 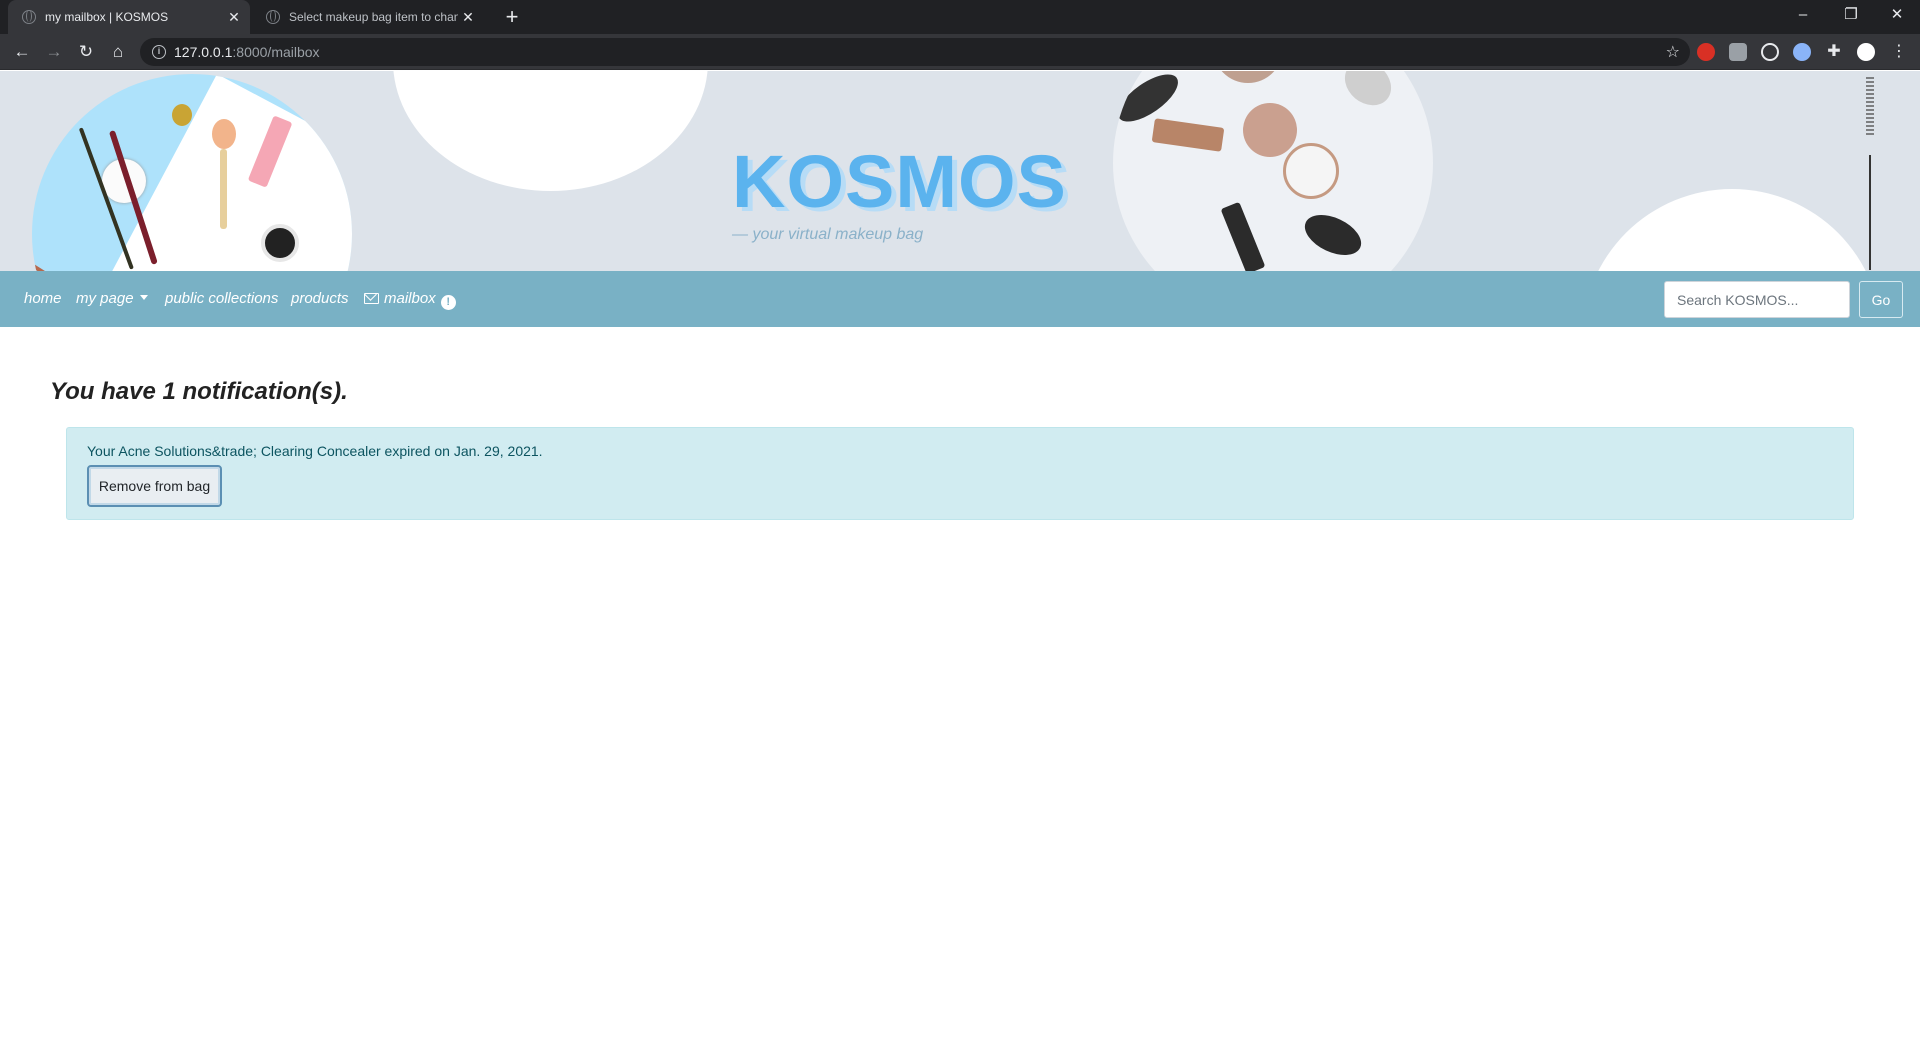 What do you see at coordinates (118, 52) in the screenshot?
I see `home-icon: ⌂` at bounding box center [118, 52].